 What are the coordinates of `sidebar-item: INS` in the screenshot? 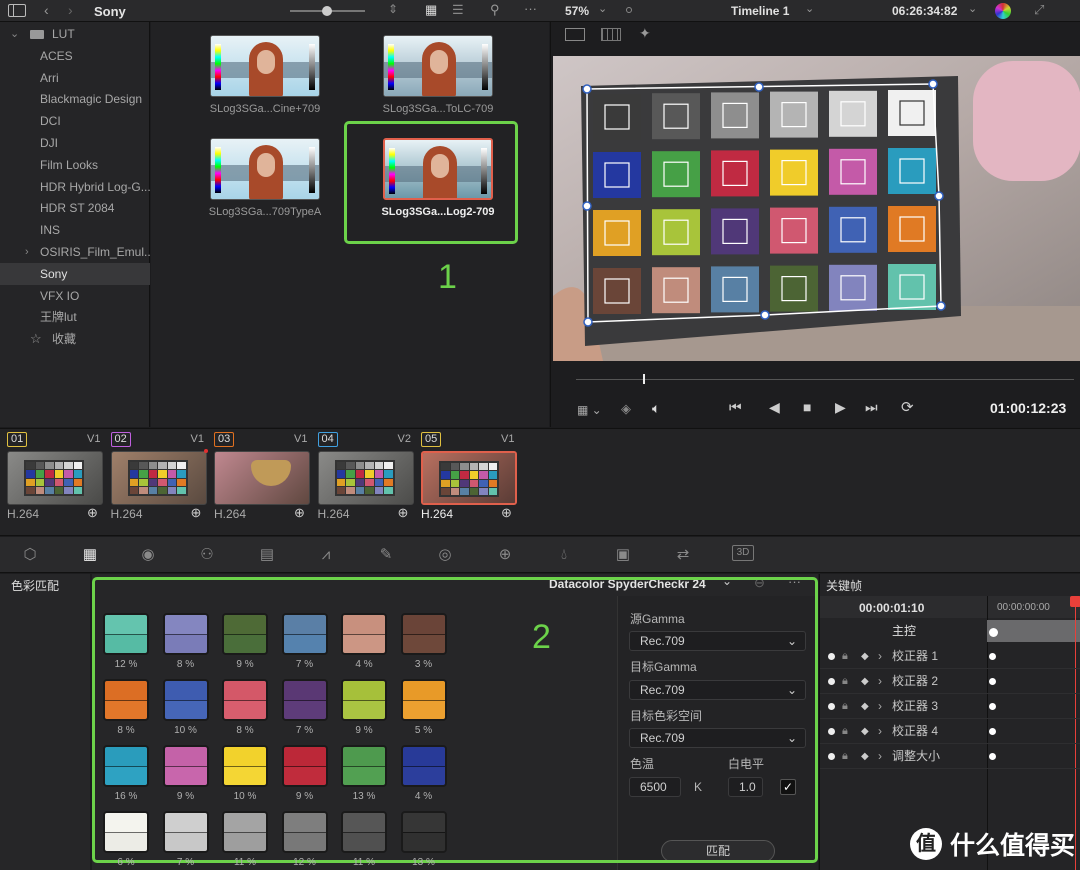 It's located at (75, 230).